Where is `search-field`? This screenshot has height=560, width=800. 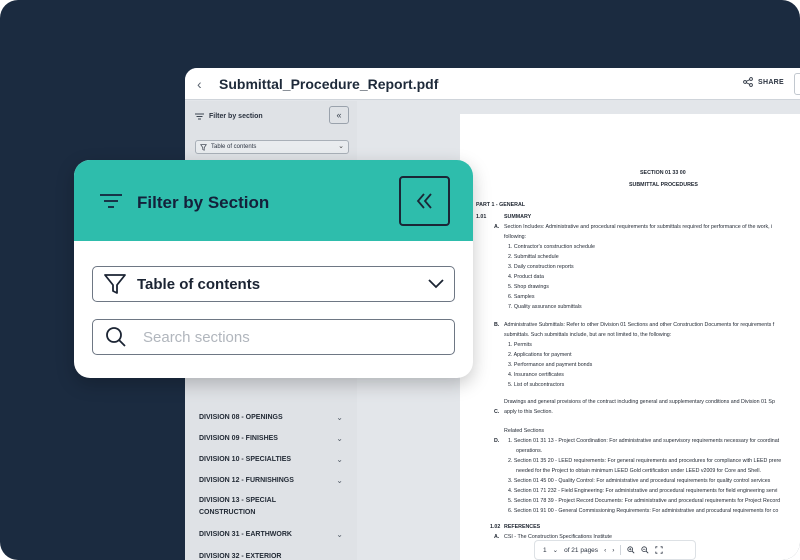
search-field is located at coordinates (273, 337).